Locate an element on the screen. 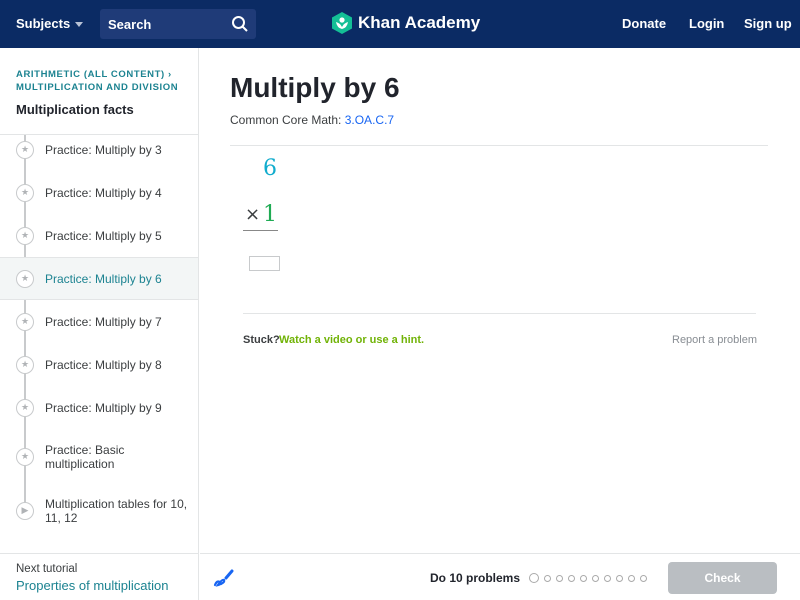  sidebar-item: ▶ Multiplication tables for 10, 11, 12 is located at coordinates (99, 511).